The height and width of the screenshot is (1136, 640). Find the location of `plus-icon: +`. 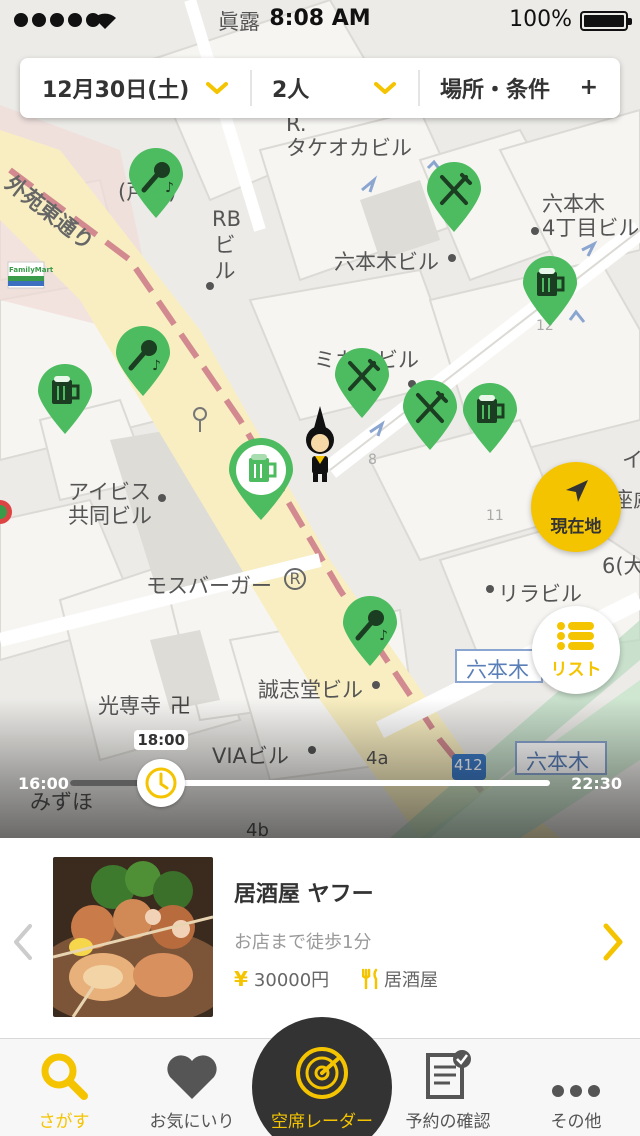

plus-icon: + is located at coordinates (588, 87).